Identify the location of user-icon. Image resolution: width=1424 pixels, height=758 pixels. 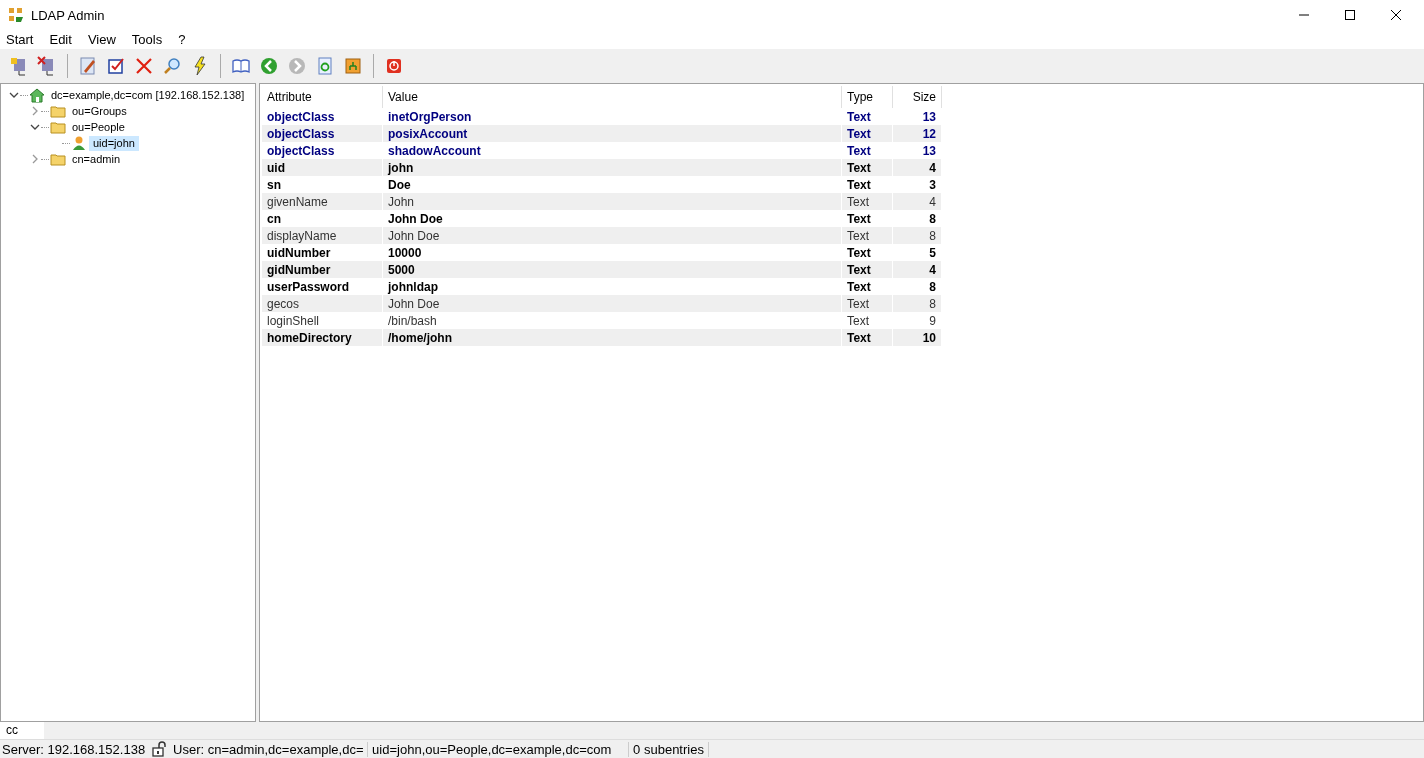
(79, 143).